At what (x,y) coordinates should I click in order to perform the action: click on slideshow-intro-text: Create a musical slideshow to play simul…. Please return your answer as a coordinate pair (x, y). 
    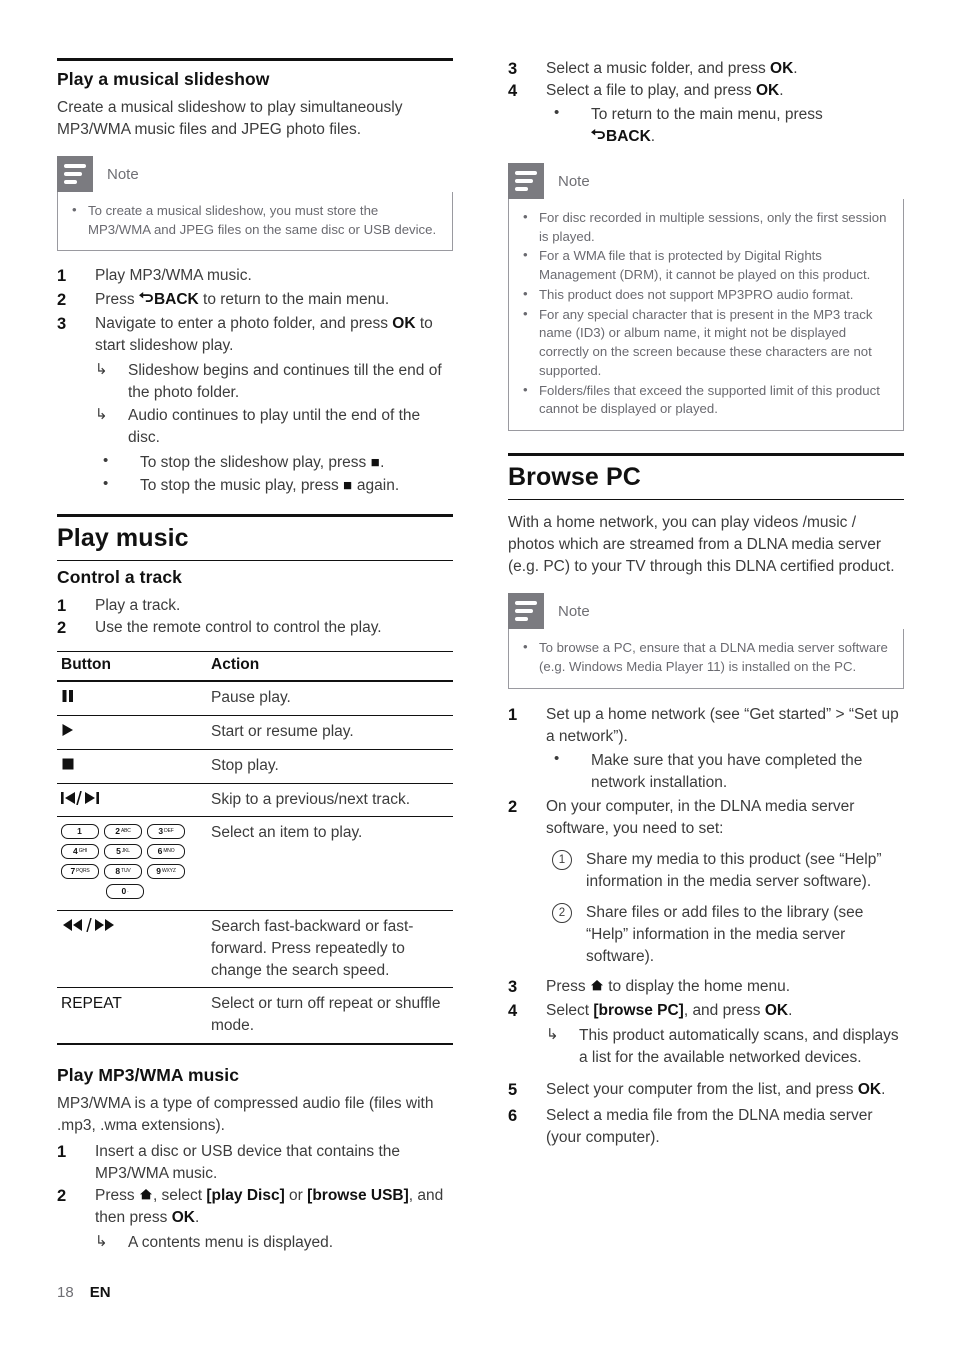
    Looking at the image, I should click on (230, 118).